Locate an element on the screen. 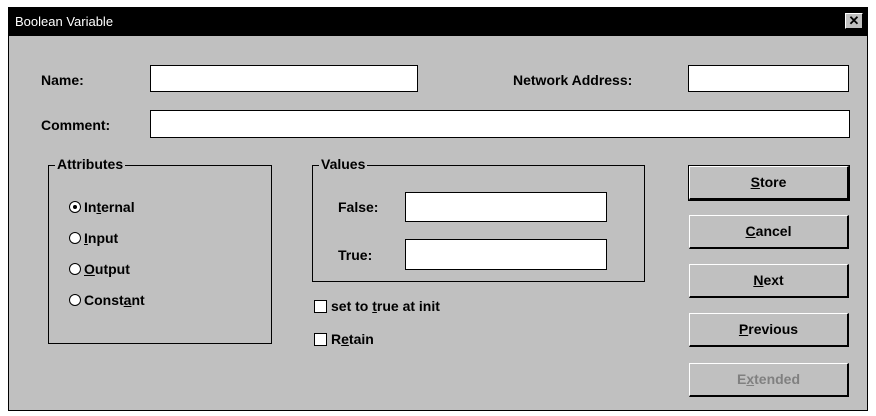  cancel-button: Cancel is located at coordinates (769, 232).